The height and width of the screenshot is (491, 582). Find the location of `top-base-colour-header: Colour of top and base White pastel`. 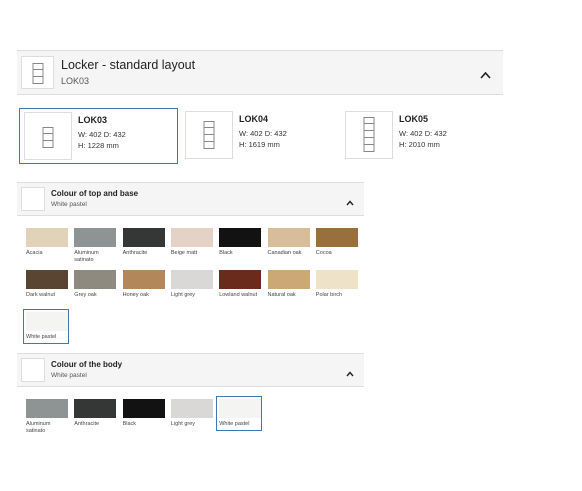

top-base-colour-header: Colour of top and base White pastel is located at coordinates (190, 199).